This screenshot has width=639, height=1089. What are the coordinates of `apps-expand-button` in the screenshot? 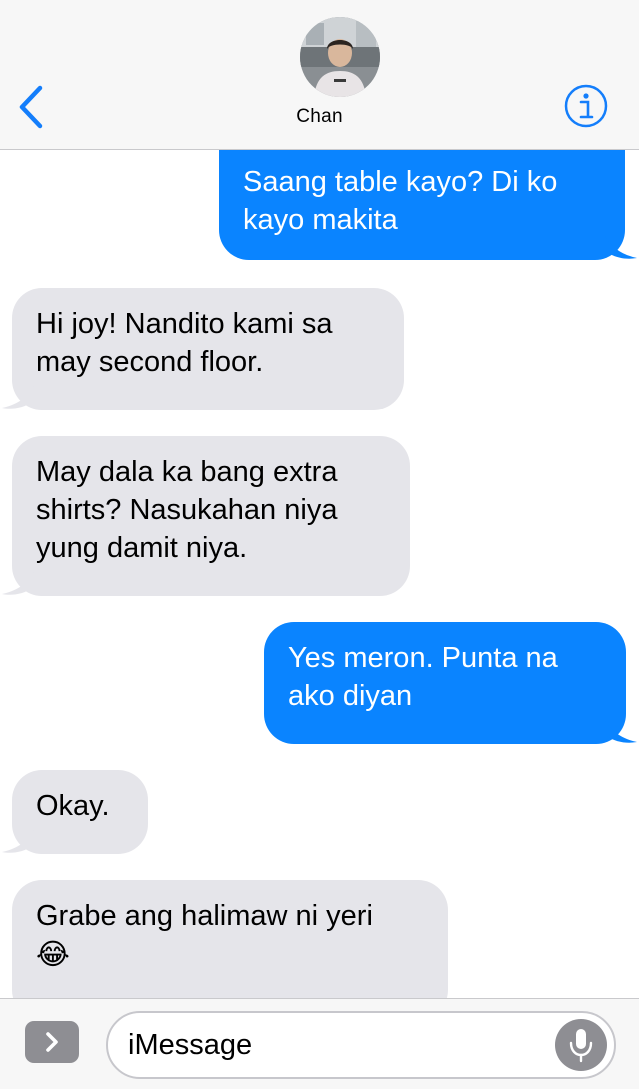 It's located at (52, 1042).